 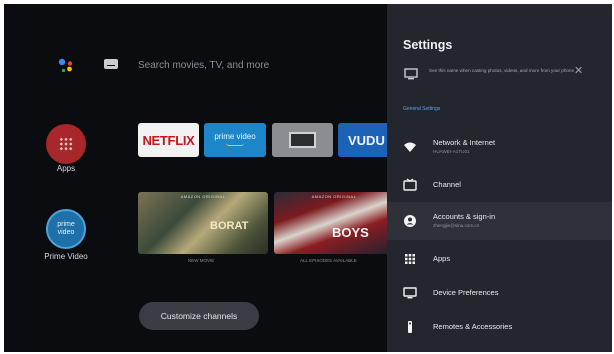 I want to click on settings-title: Settings, so click(x=428, y=45).